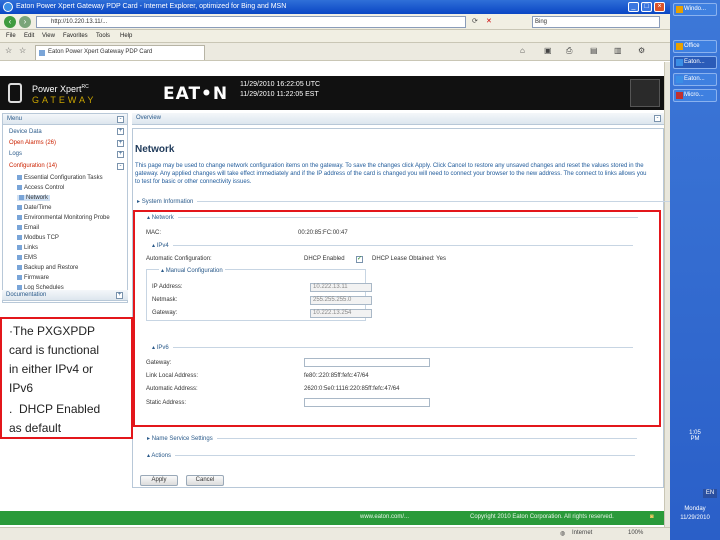  I want to click on close-button: ×, so click(659, 7).